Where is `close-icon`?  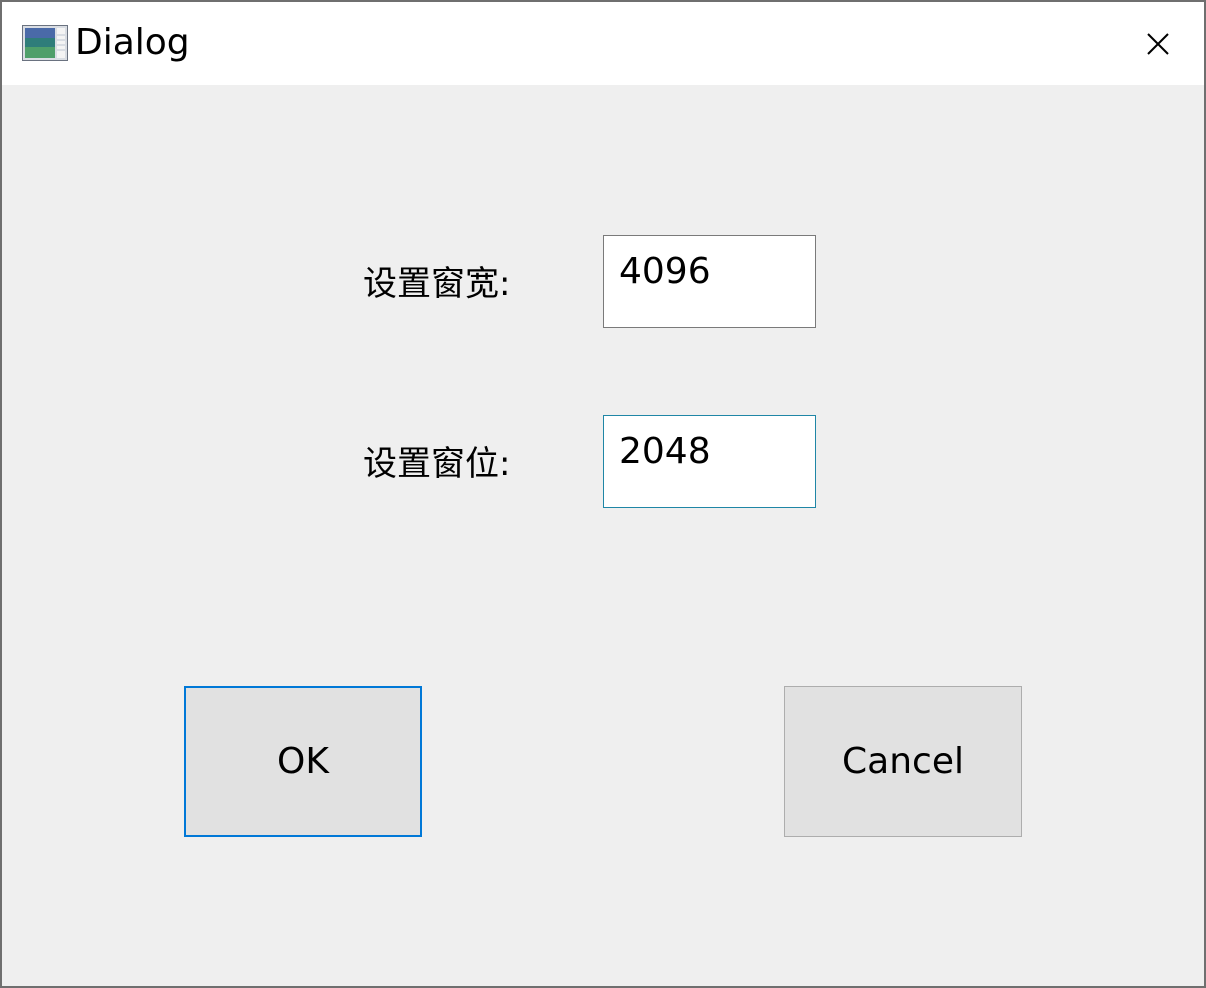 close-icon is located at coordinates (1158, 43).